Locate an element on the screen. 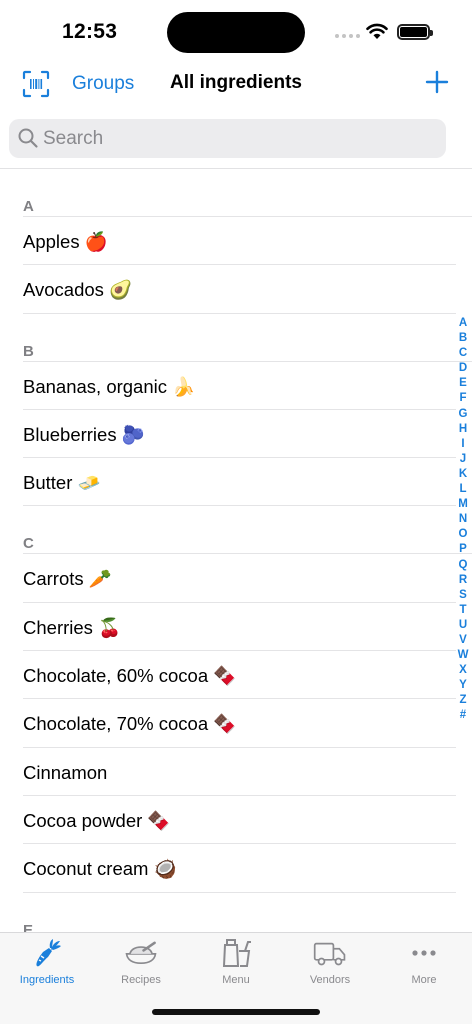 The width and height of the screenshot is (472, 1024). search-input is located at coordinates (238, 138).